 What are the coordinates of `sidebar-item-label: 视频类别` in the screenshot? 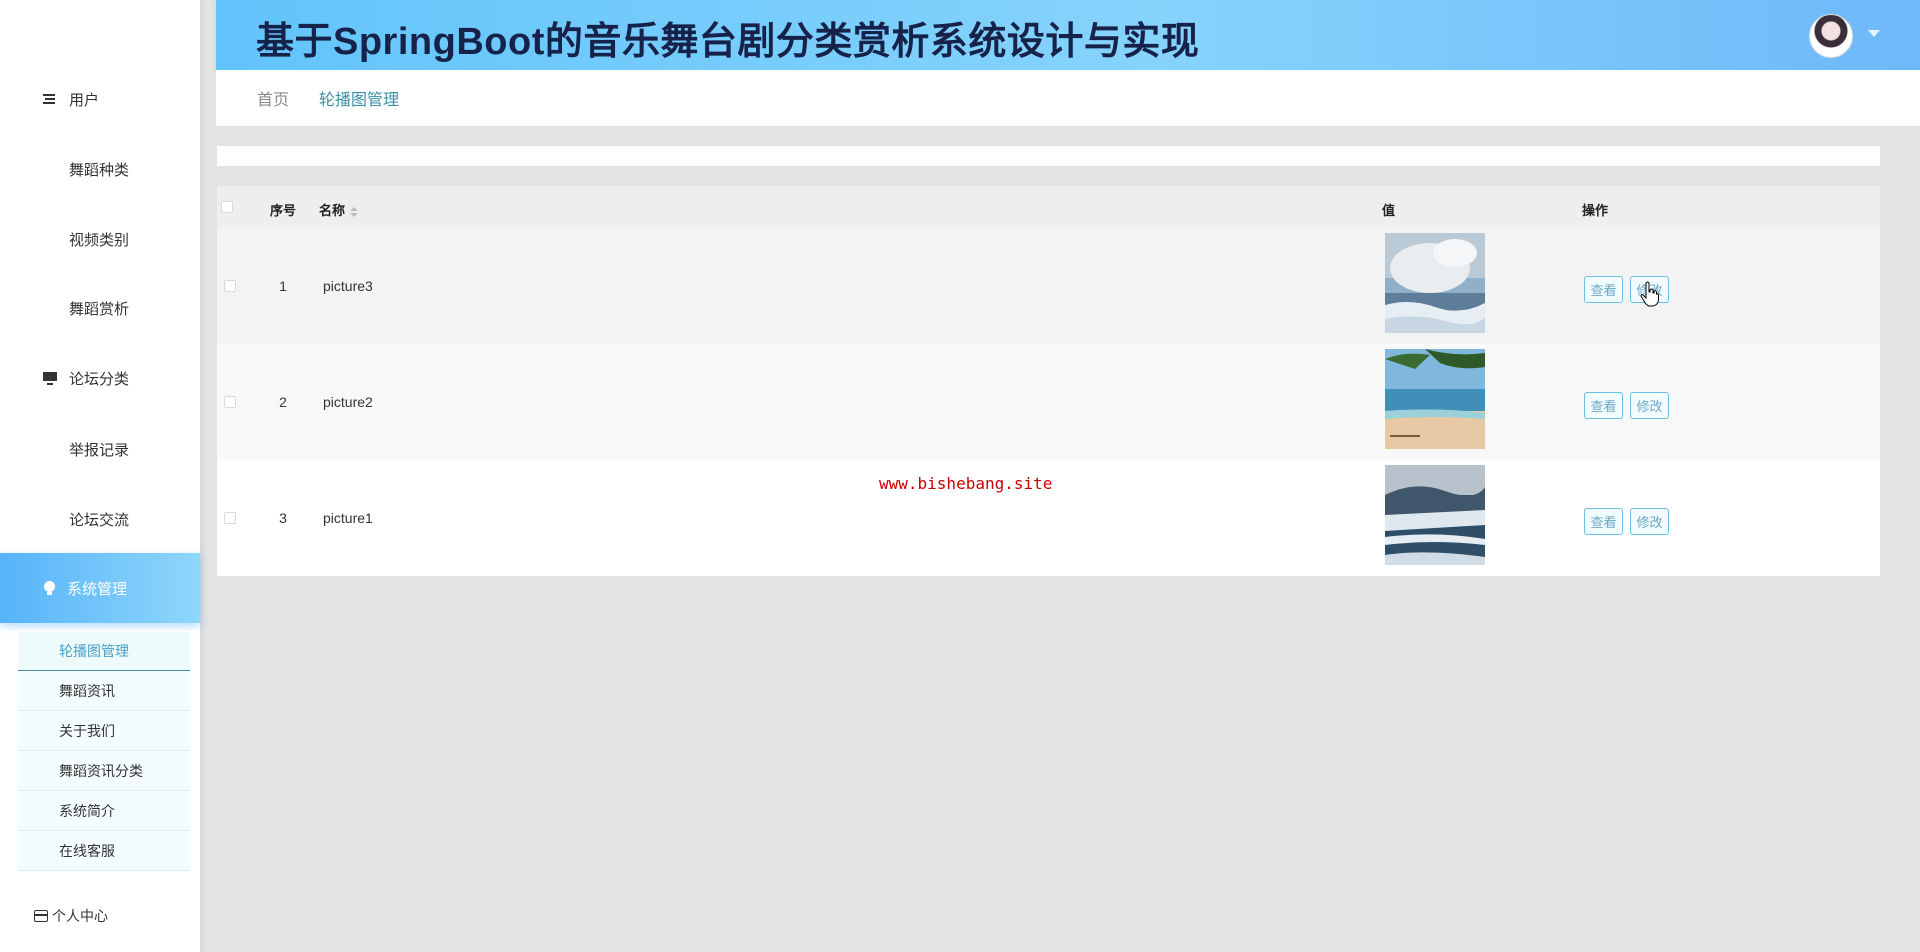 It's located at (99, 240).